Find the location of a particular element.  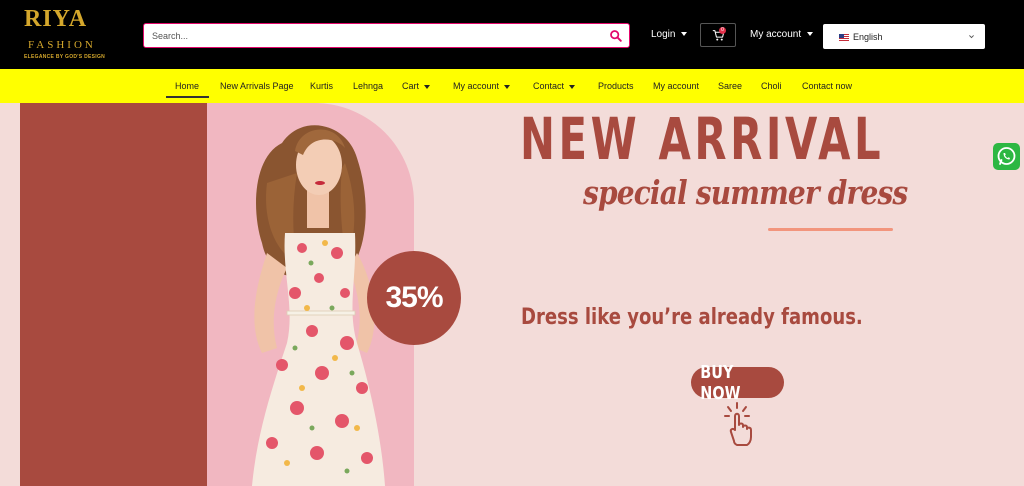

pointing-hand-icon is located at coordinates (738, 424).